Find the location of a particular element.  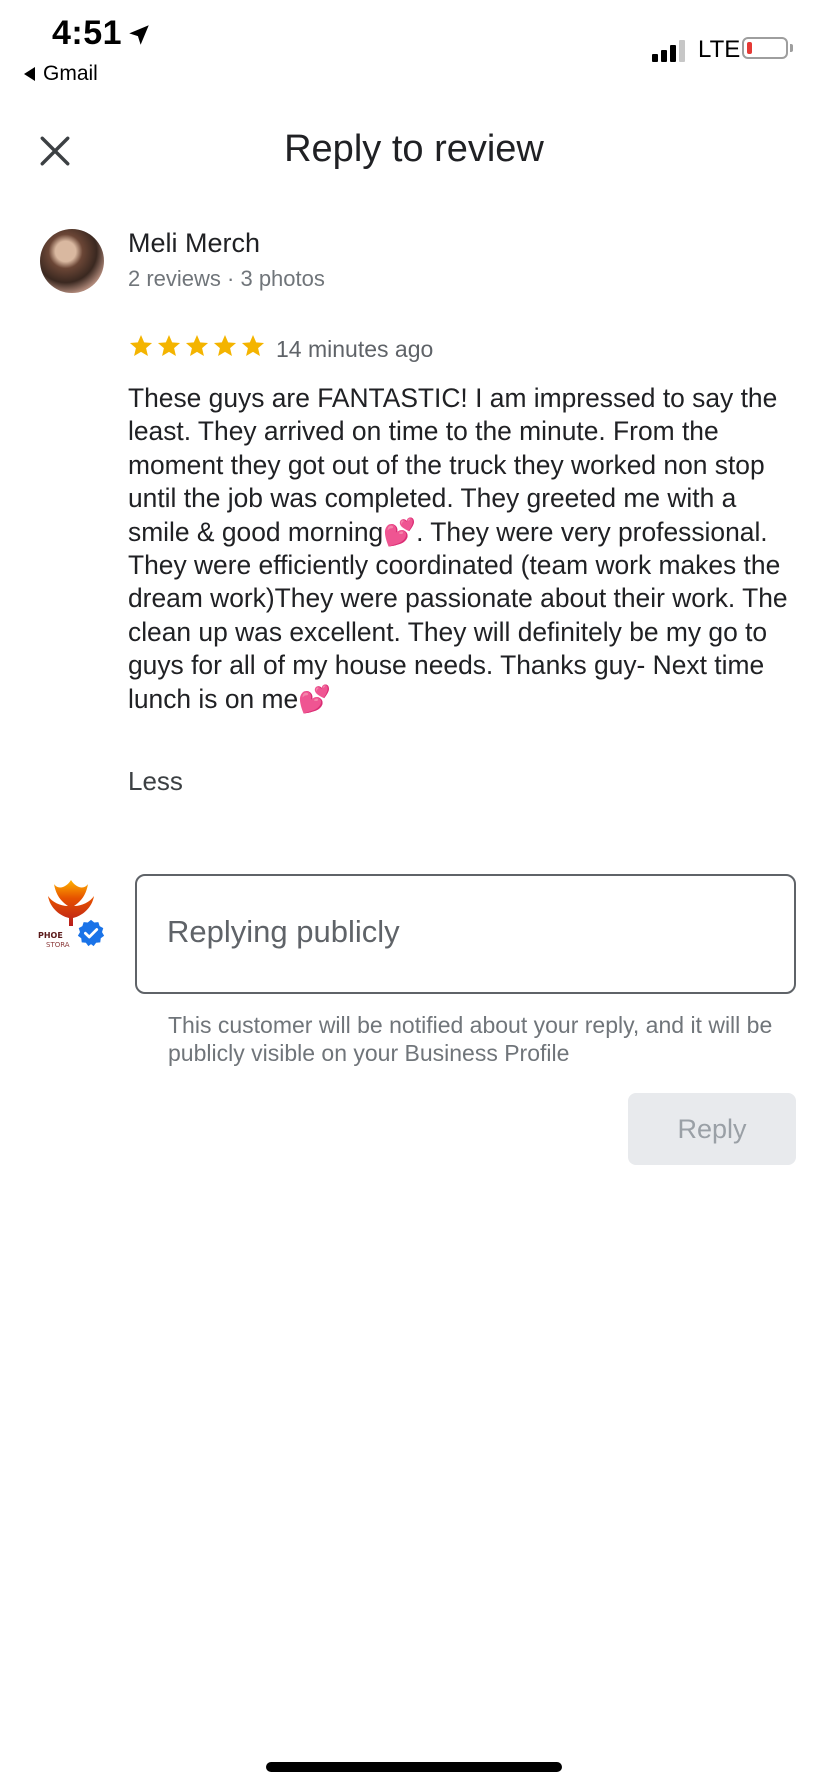

back-app-label: Gmail is located at coordinates (70, 73).